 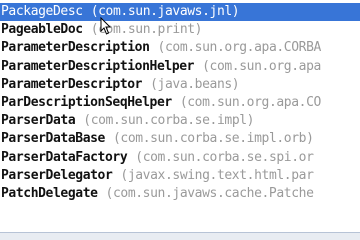 I want to click on package-name: (com.sun.print), so click(x=146, y=30).